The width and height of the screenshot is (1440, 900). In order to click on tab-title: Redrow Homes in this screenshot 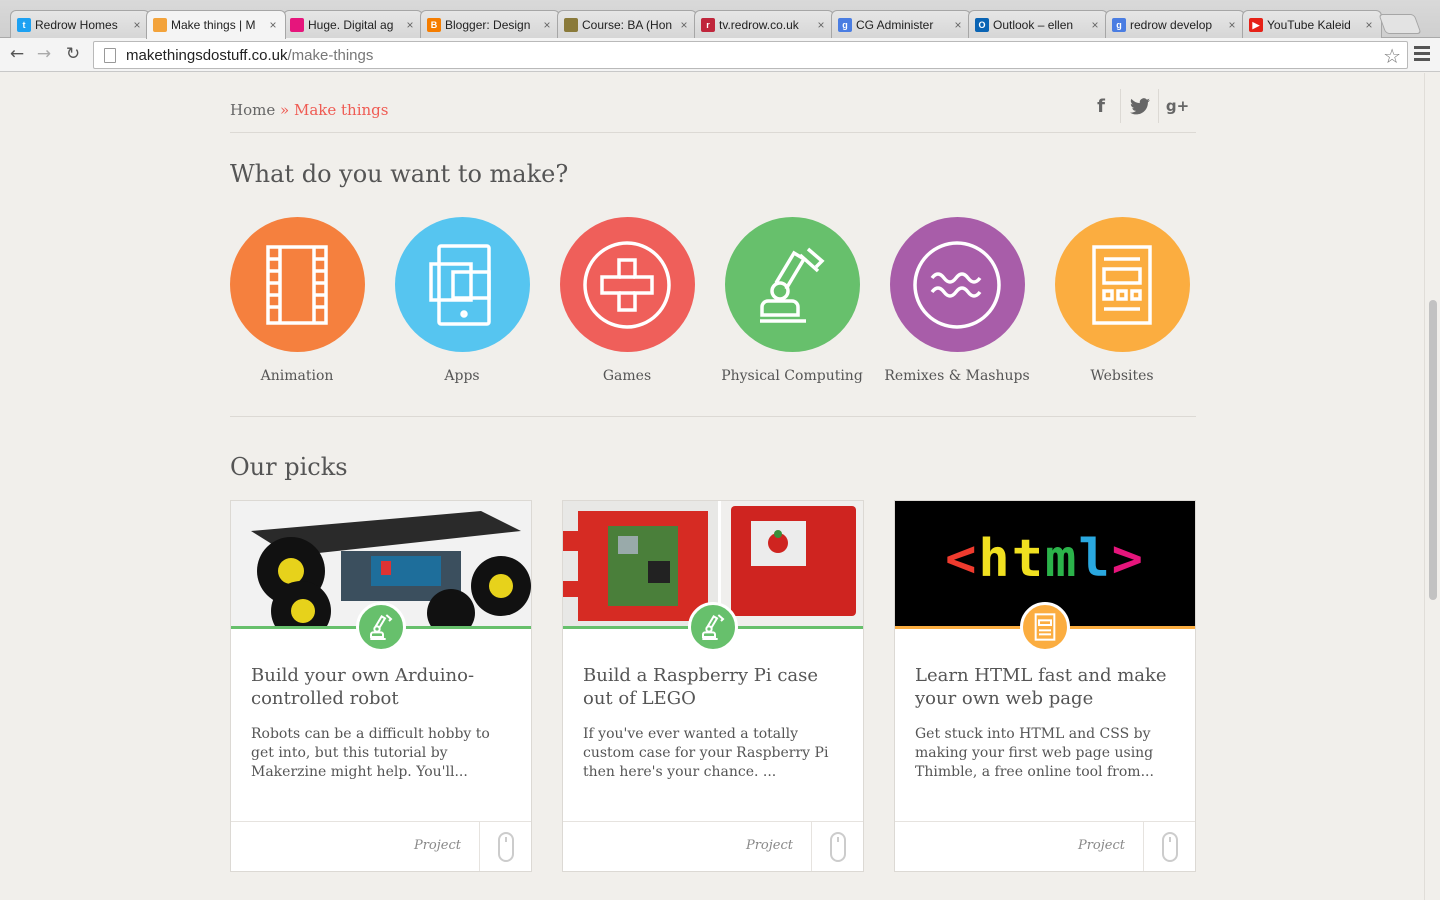, I will do `click(76, 24)`.